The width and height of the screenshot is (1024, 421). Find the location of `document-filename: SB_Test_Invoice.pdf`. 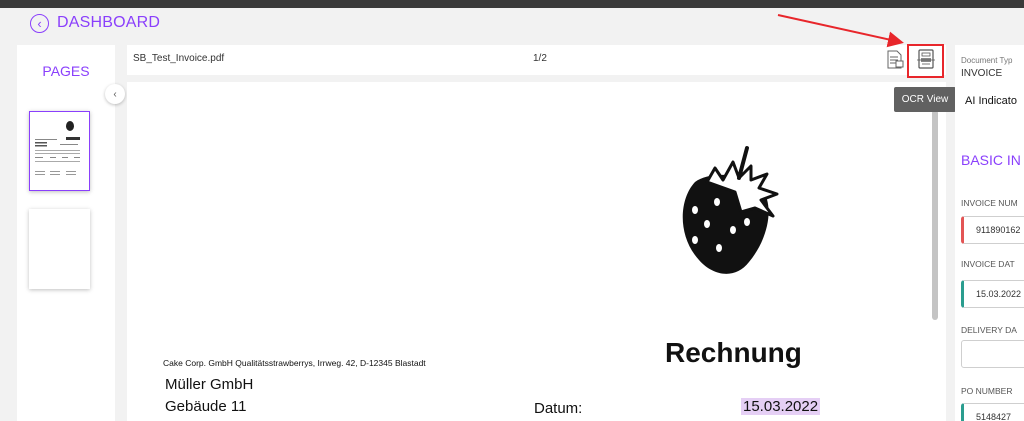

document-filename: SB_Test_Invoice.pdf is located at coordinates (179, 58).